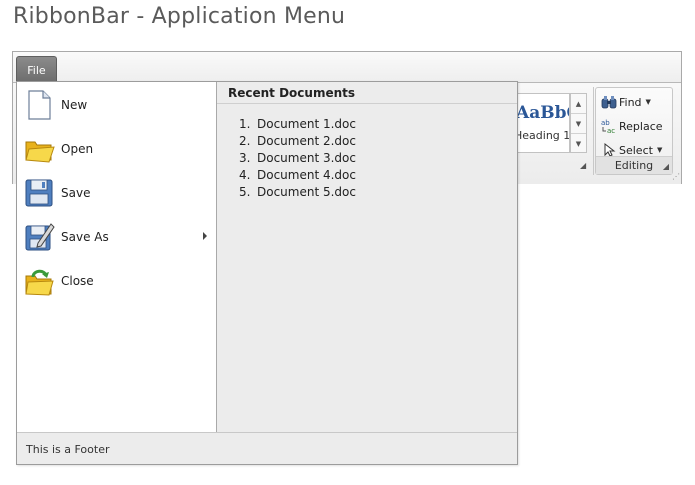 The image size is (695, 485). I want to click on menu-item-save-as-label: Save As, so click(85, 237).